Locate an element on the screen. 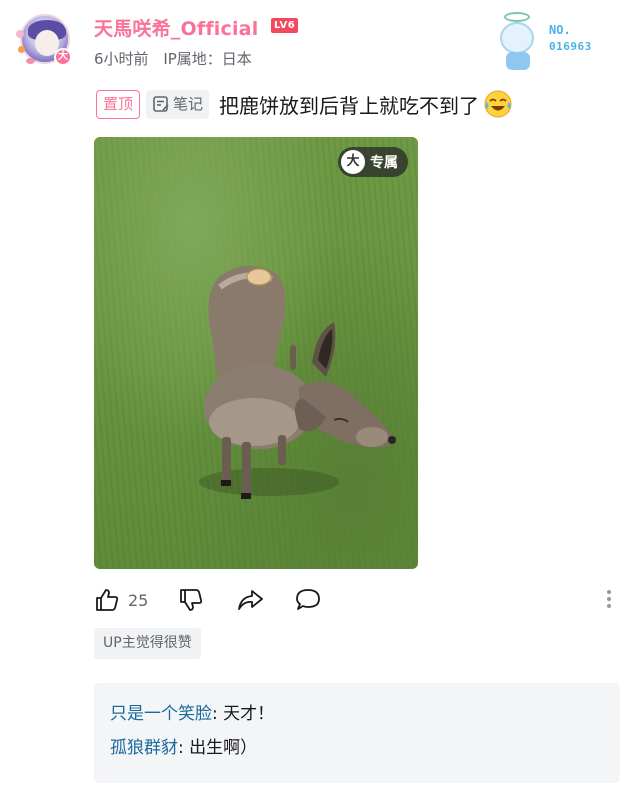 This screenshot has width=641, height=800. post-meta: 6小时前 IP属地：日本 is located at coordinates (178, 58).